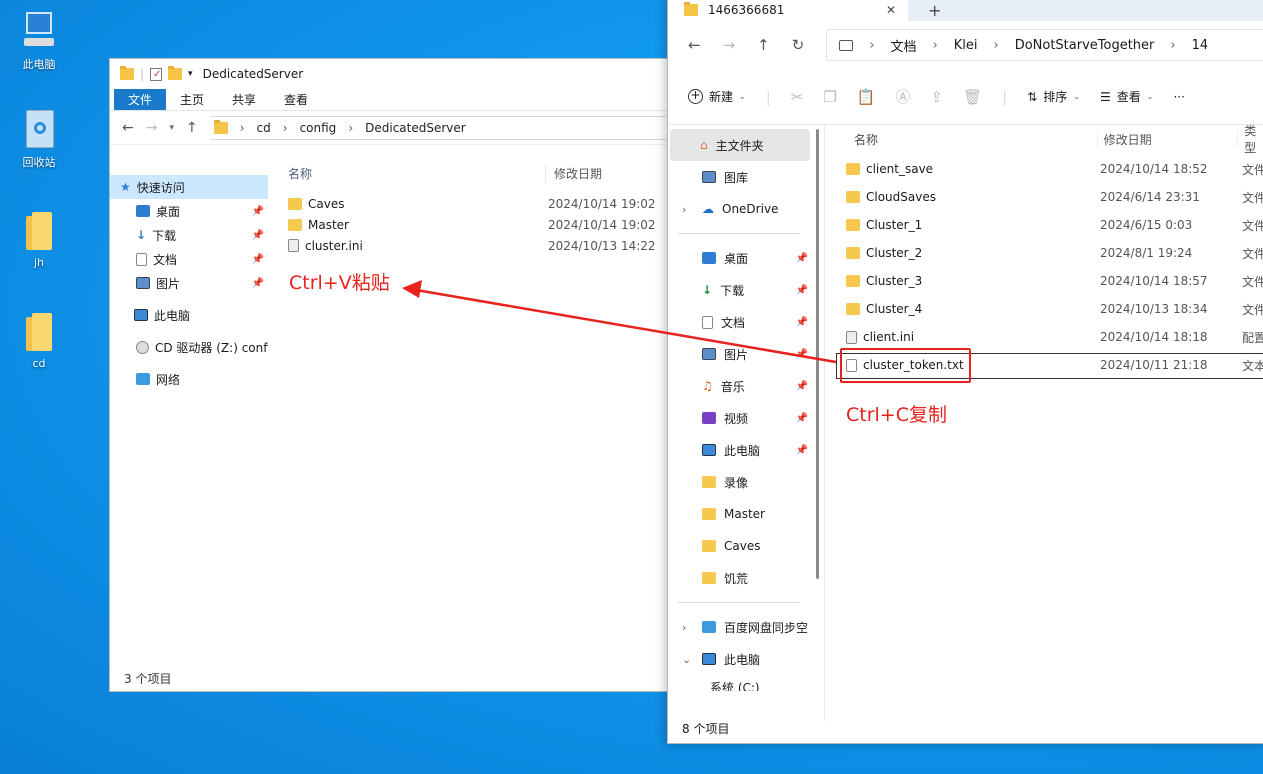 The width and height of the screenshot is (1263, 774). Describe the element at coordinates (339, 283) in the screenshot. I see `annotation-paste-label: Ctrl+V粘贴` at that location.